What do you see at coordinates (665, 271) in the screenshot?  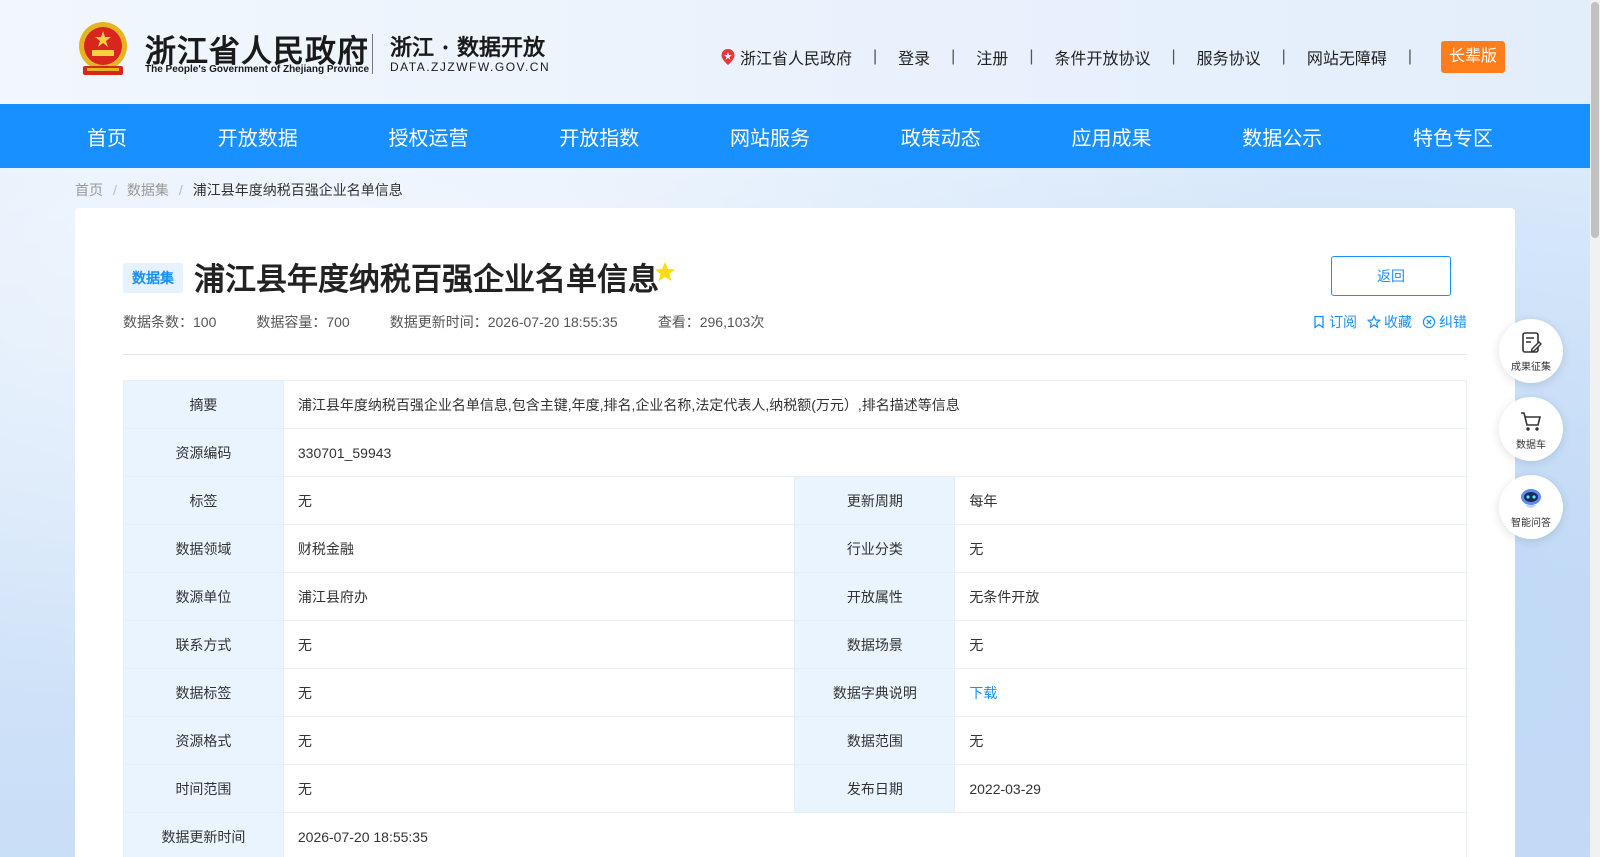 I see `star-icon` at bounding box center [665, 271].